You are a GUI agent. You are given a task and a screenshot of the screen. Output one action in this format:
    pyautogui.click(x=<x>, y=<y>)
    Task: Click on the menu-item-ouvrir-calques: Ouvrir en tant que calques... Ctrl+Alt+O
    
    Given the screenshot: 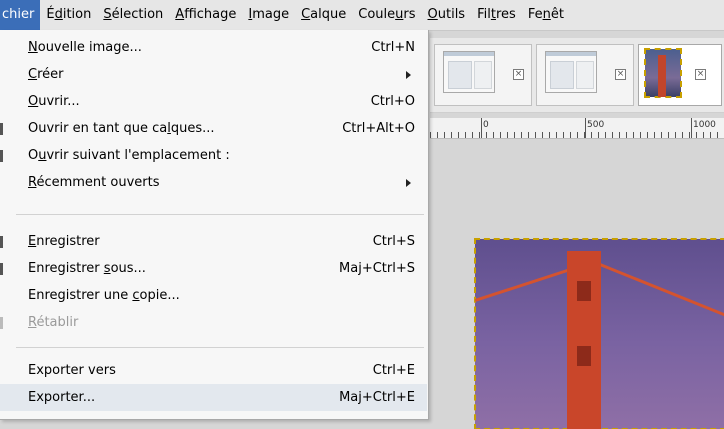 What is the action you would take?
    pyautogui.click(x=213, y=128)
    